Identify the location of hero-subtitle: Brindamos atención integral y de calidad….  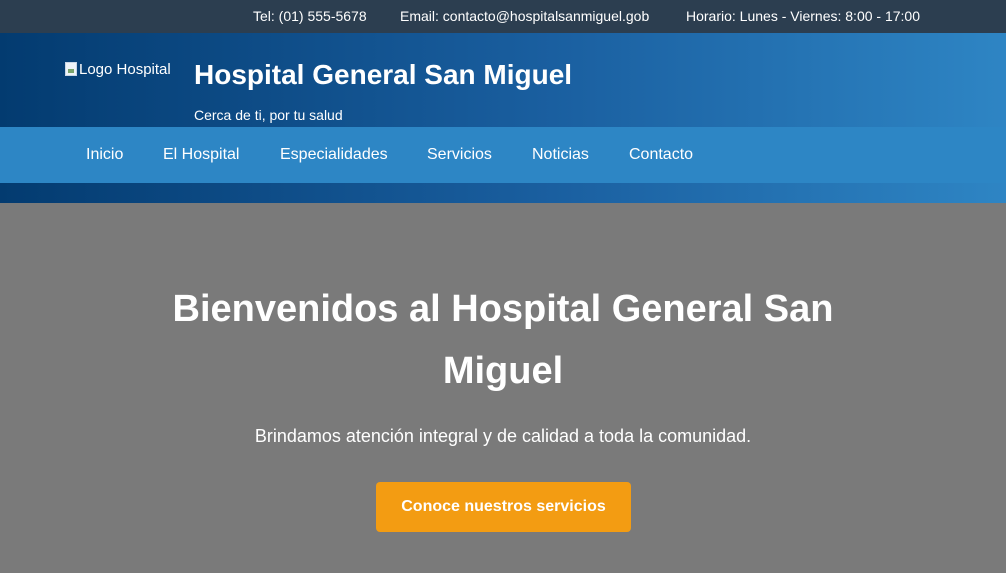
(503, 436).